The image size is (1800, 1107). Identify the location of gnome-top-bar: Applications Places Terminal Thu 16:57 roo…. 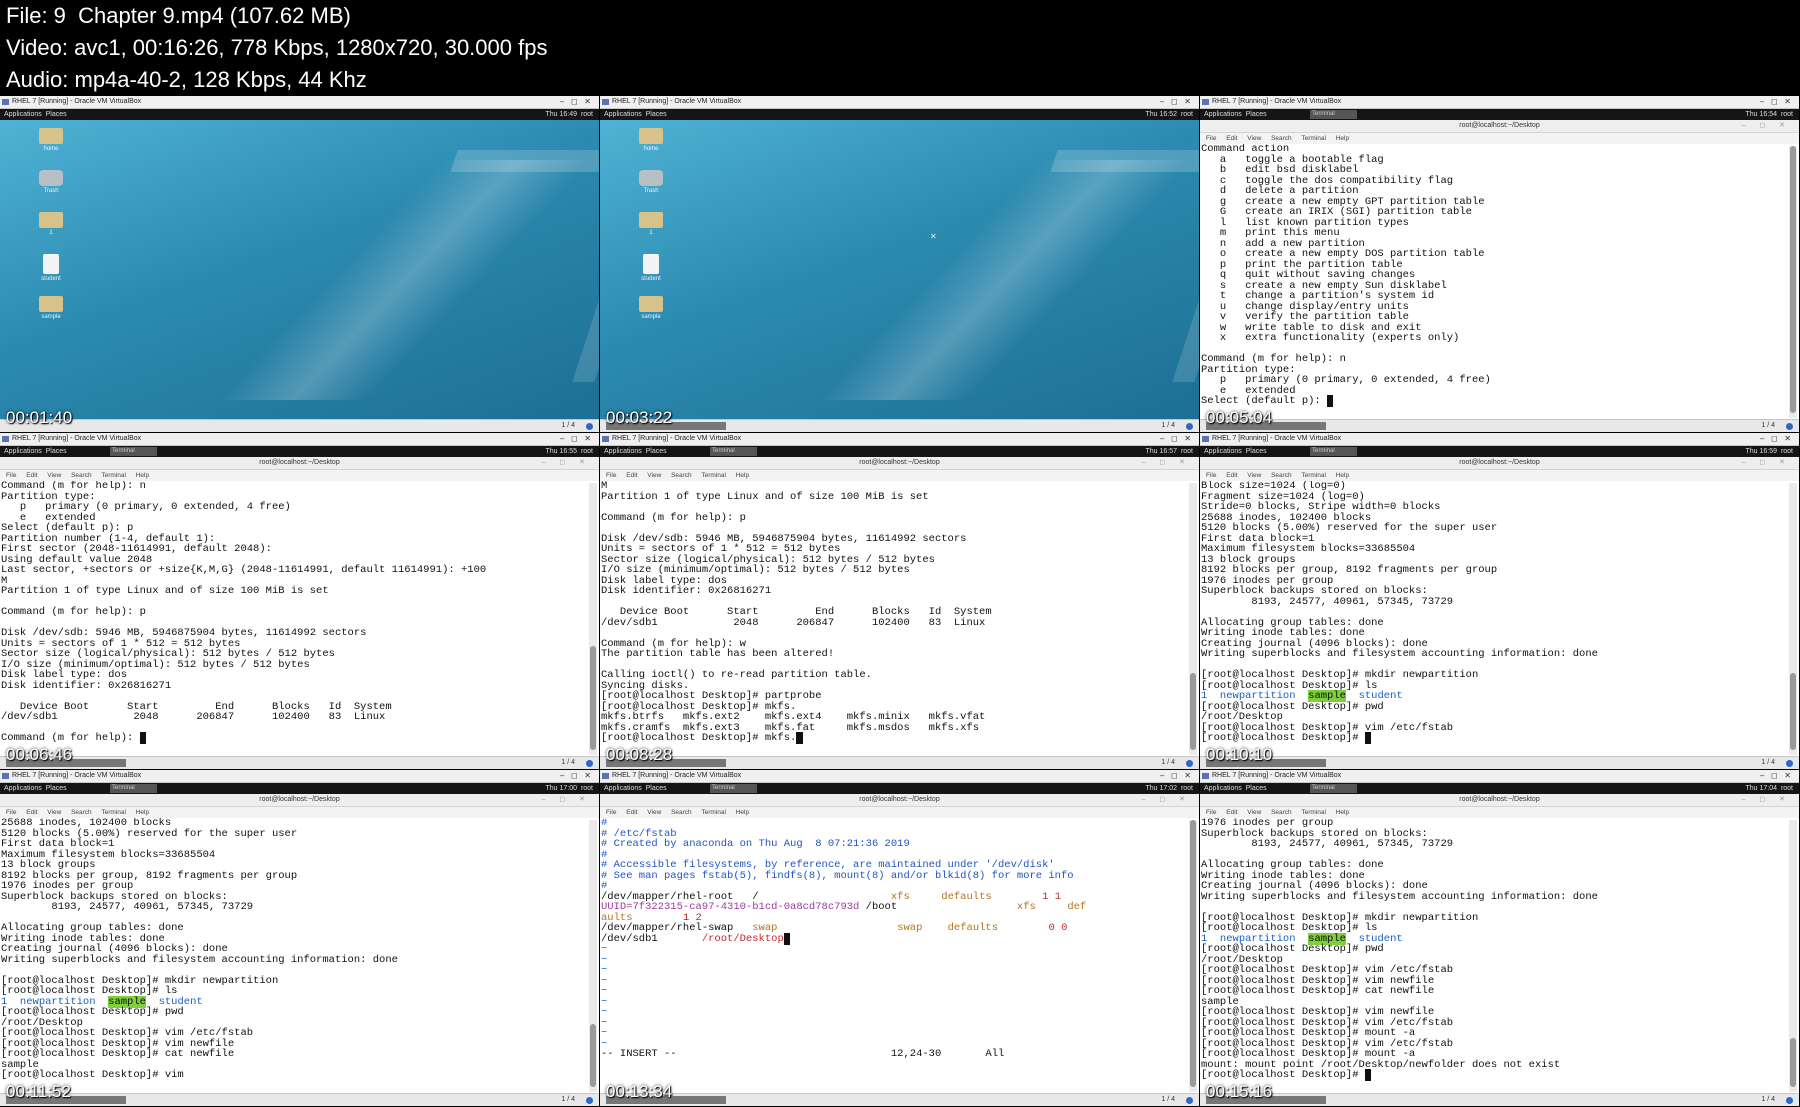
(899, 451).